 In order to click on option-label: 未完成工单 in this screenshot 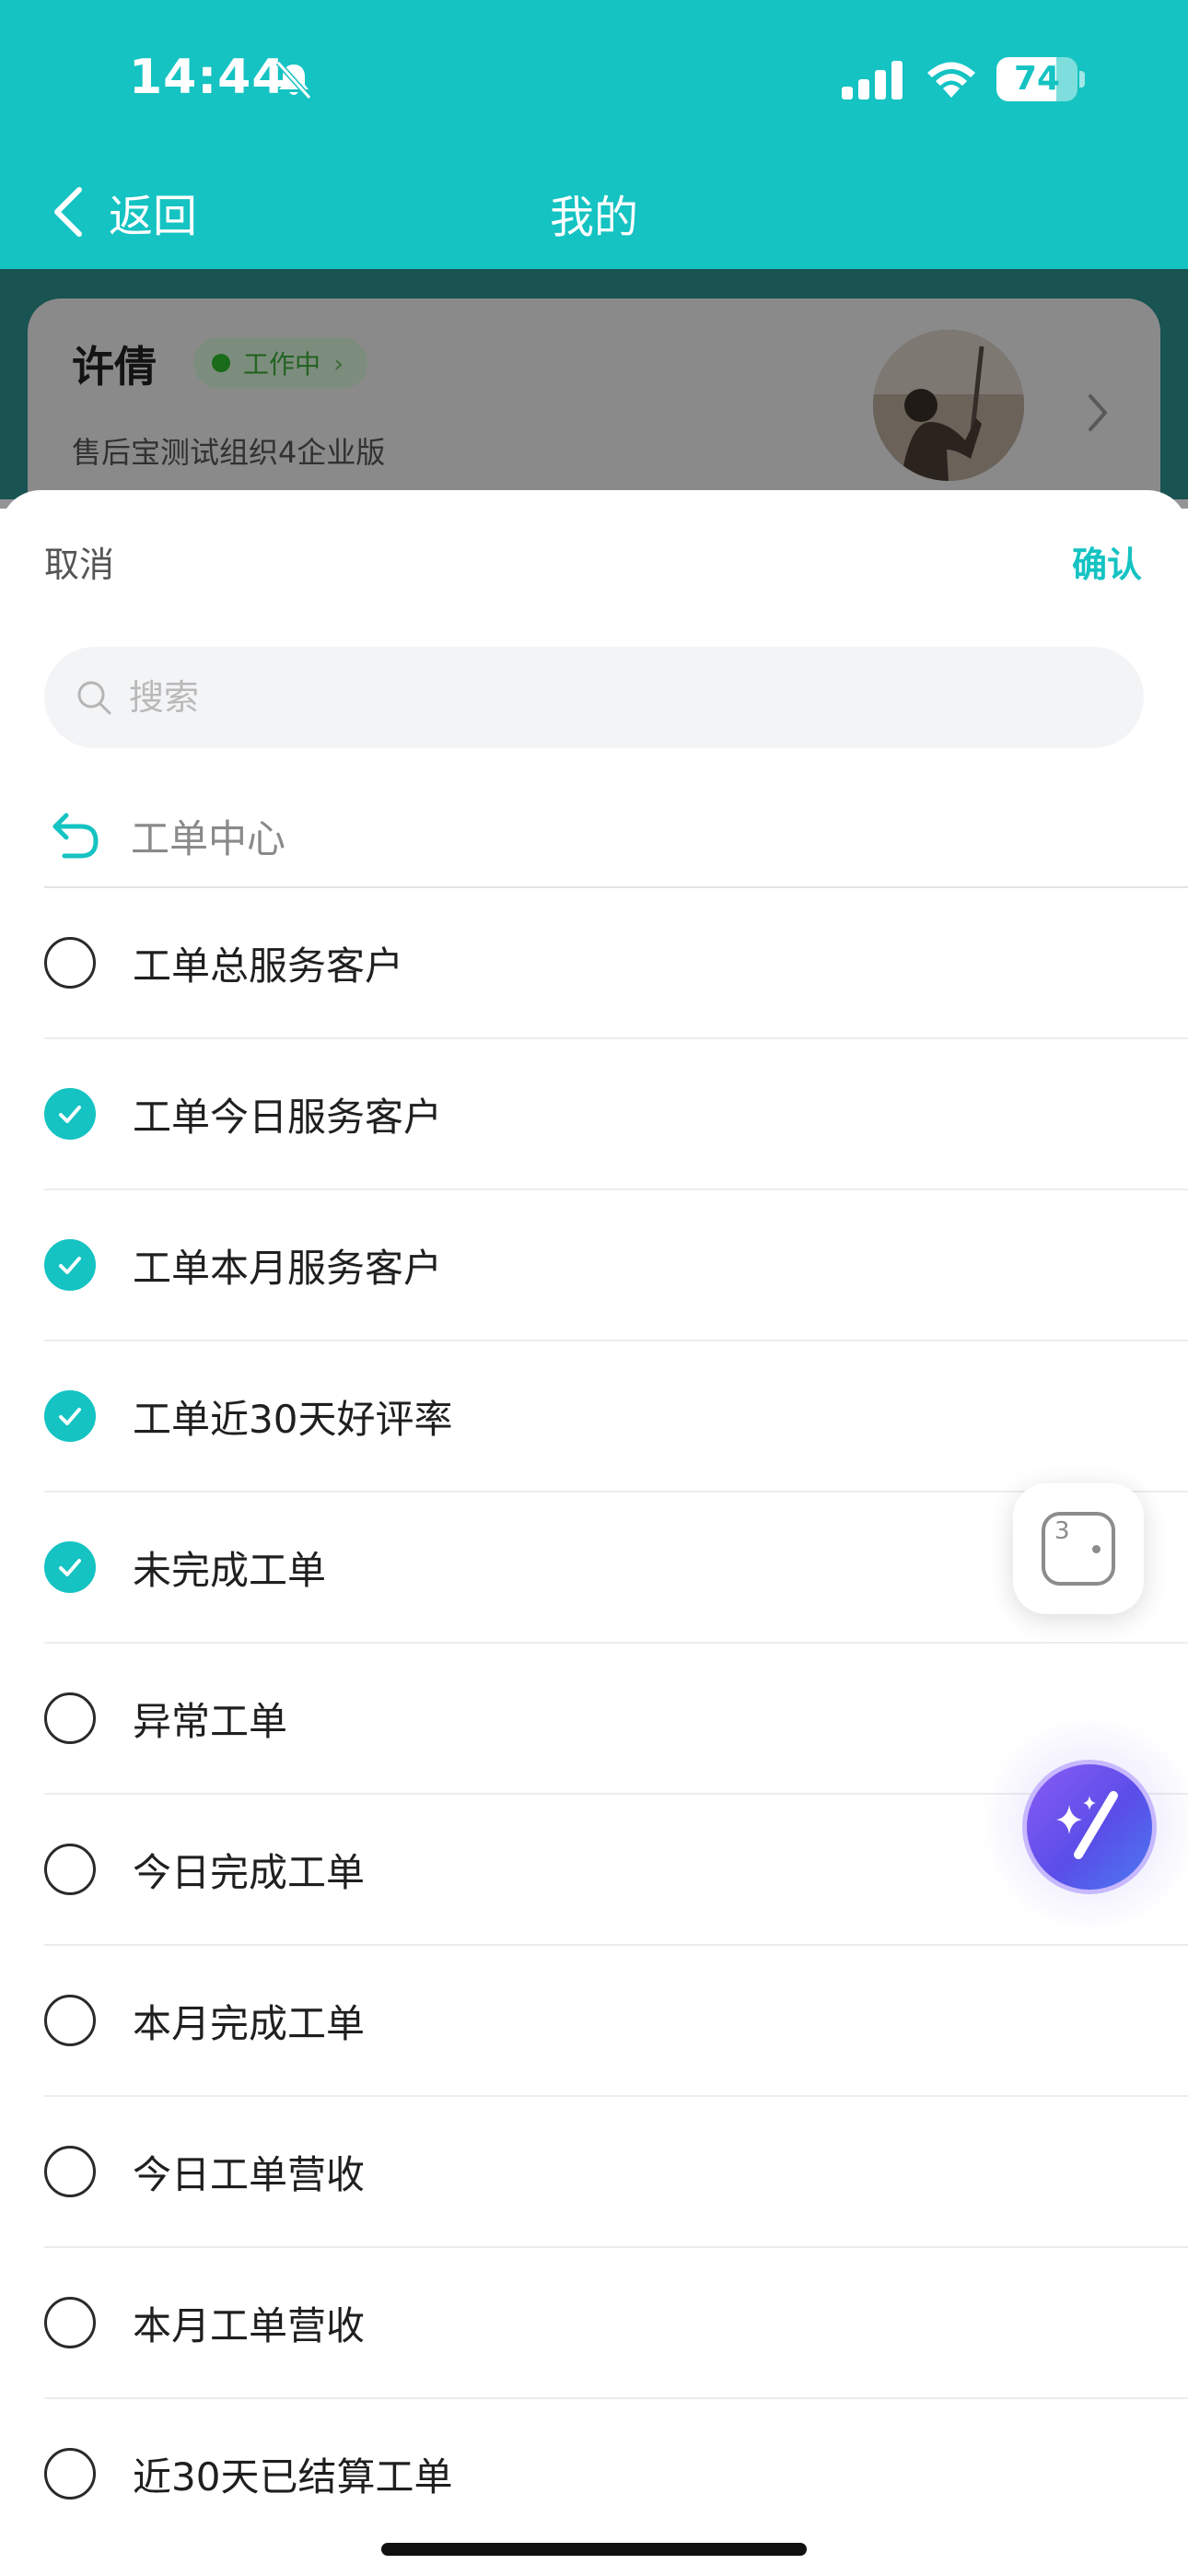, I will do `click(230, 1570)`.